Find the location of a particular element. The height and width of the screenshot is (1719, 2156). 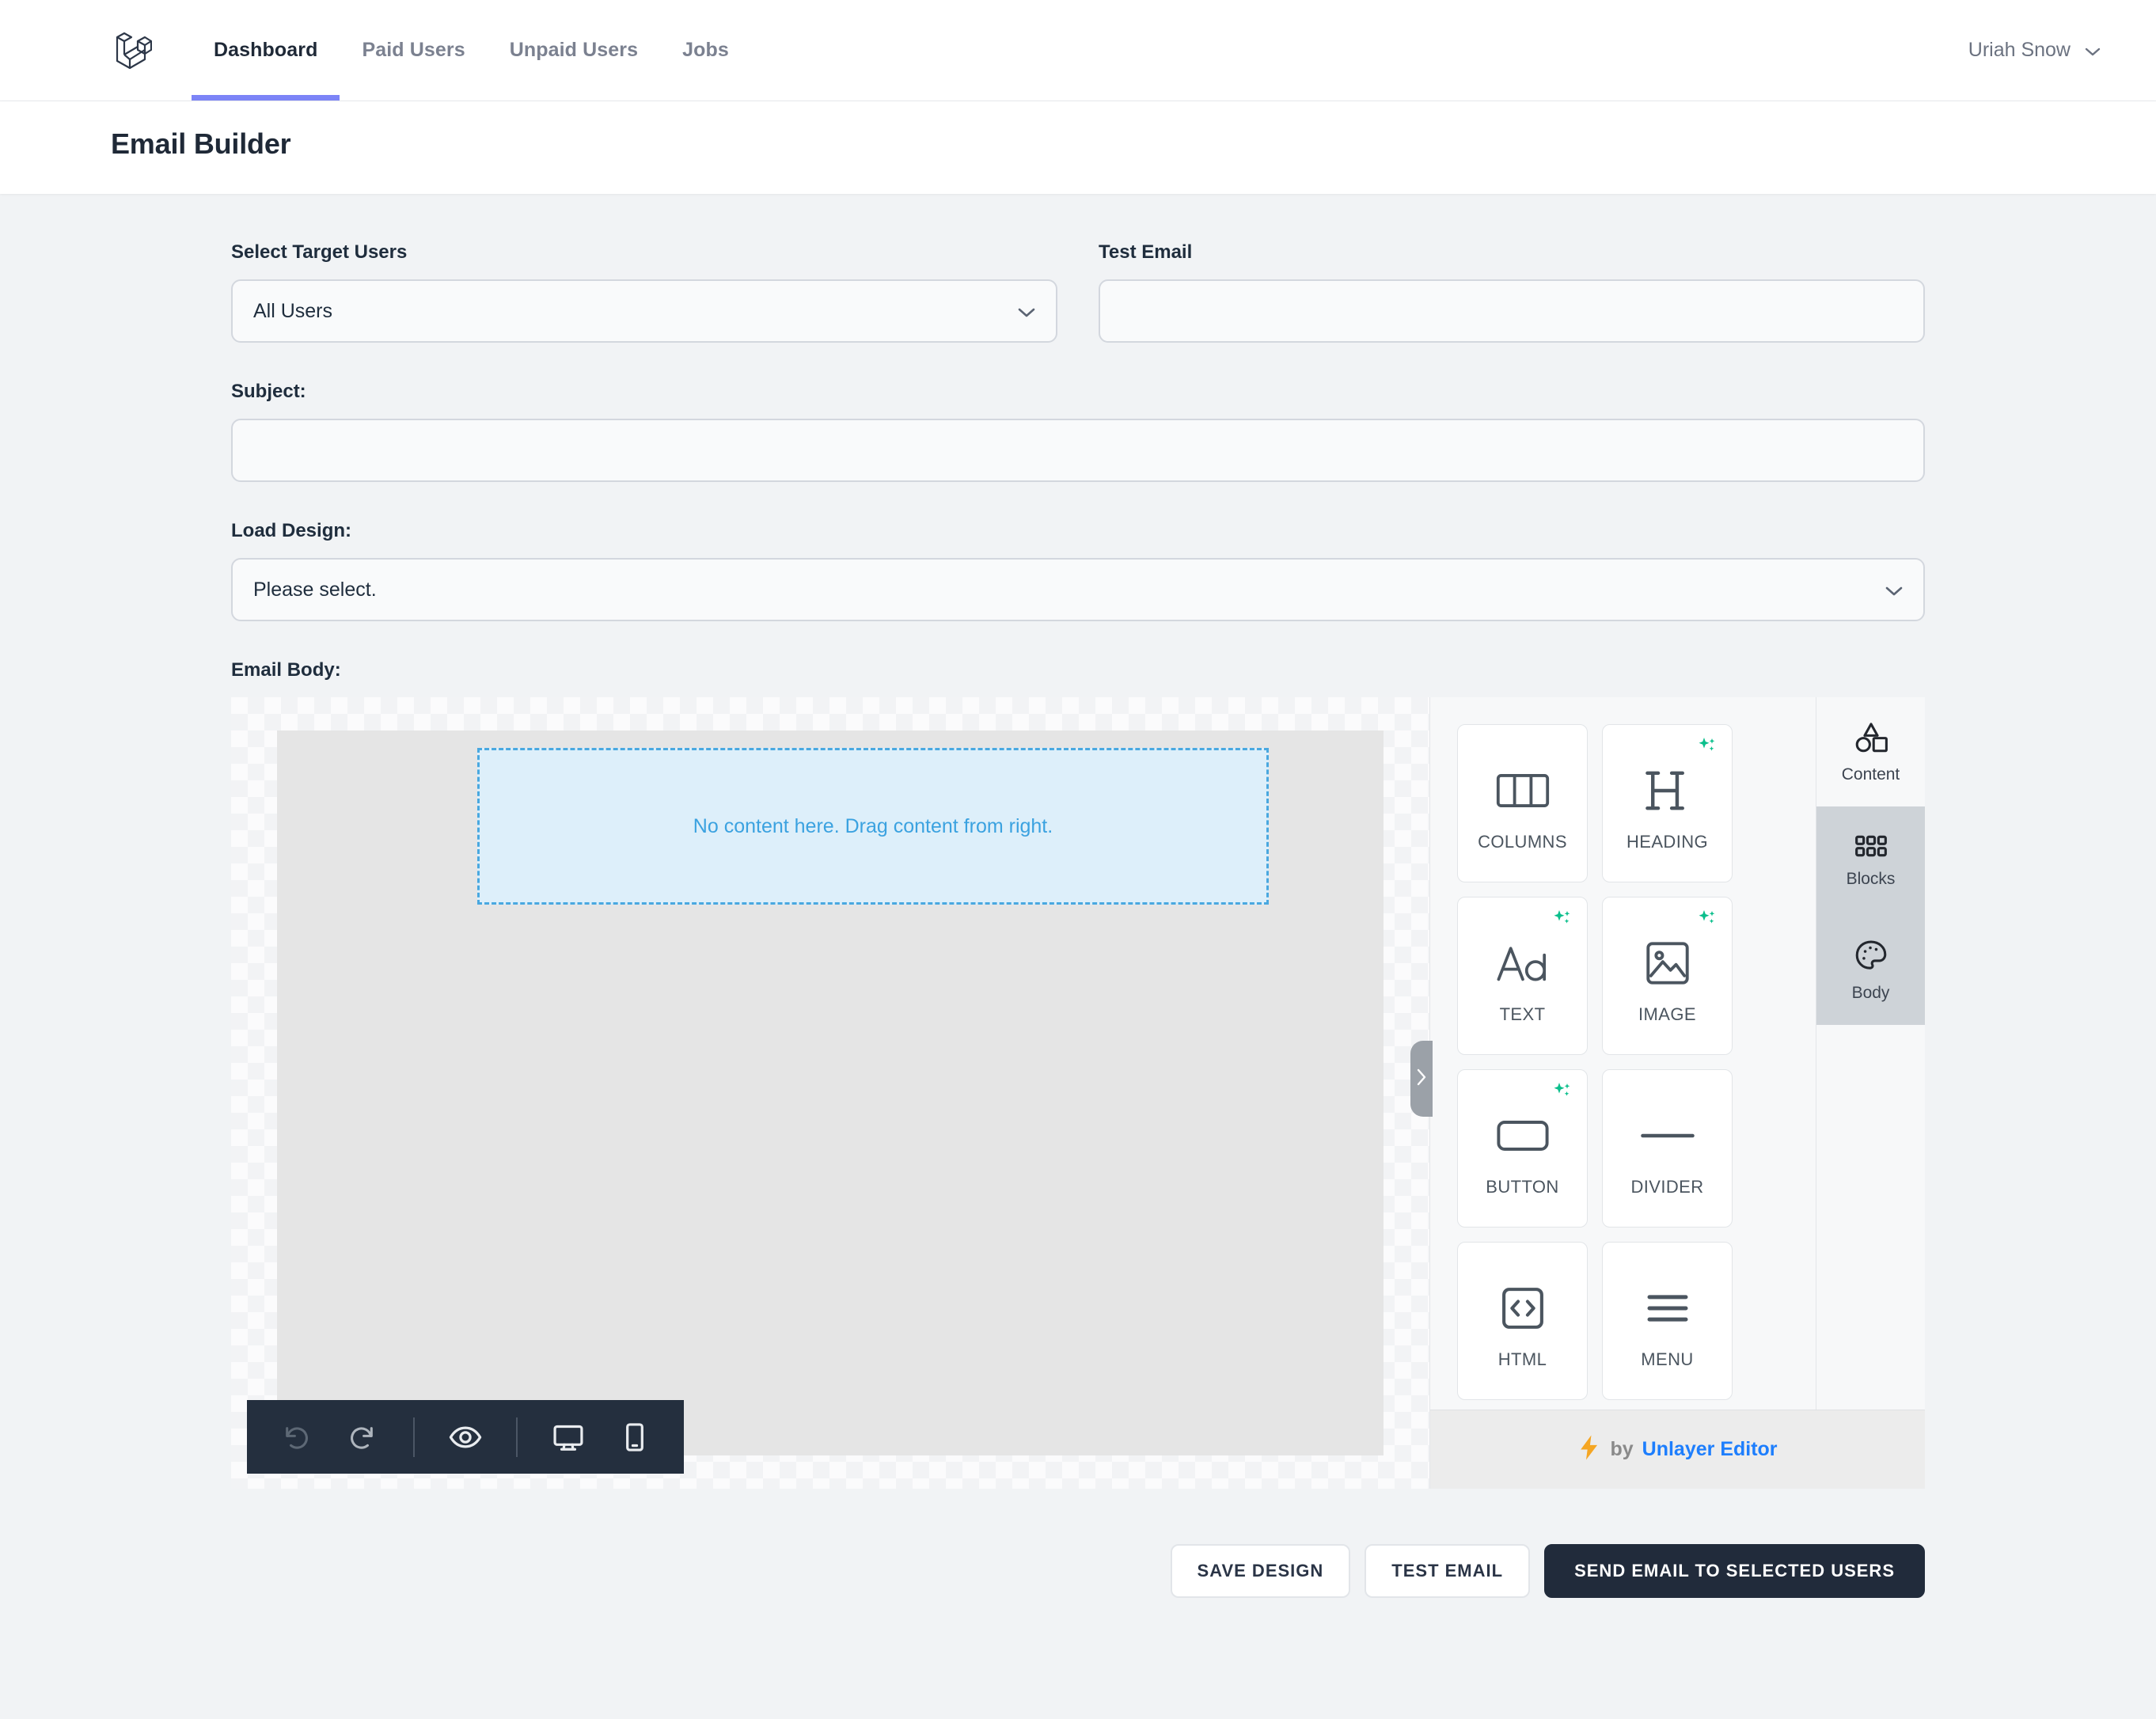

tile-columns-label: COLUMNS is located at coordinates (1522, 842).